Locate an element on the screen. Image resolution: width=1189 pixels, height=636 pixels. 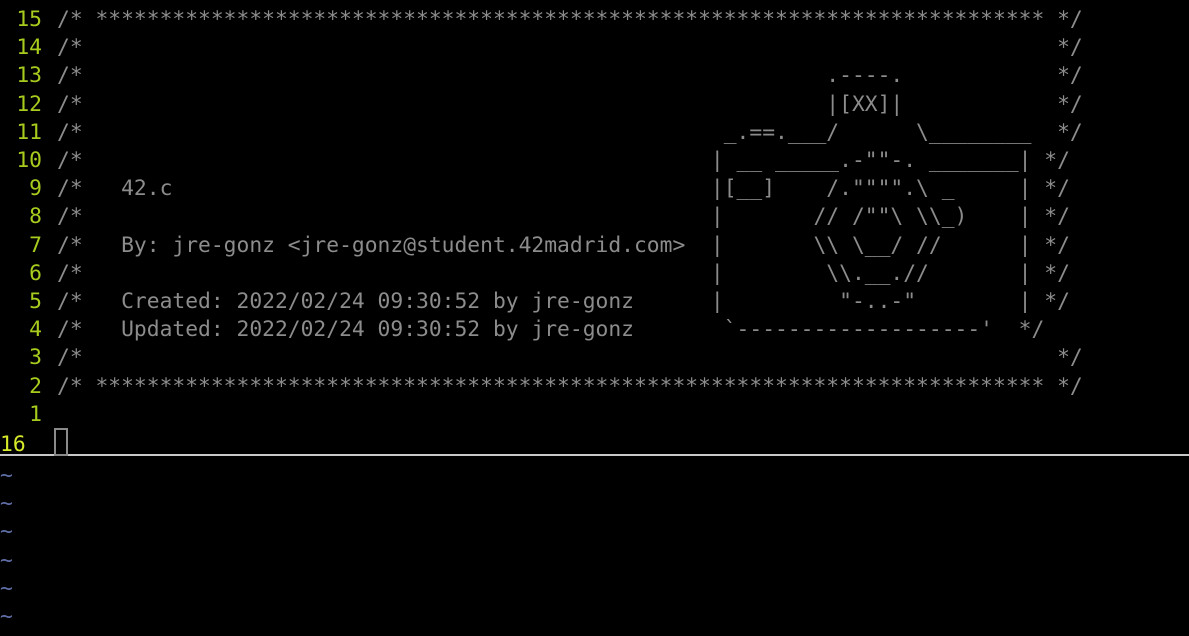
line-text: /* |[XX]| */ is located at coordinates (570, 104).